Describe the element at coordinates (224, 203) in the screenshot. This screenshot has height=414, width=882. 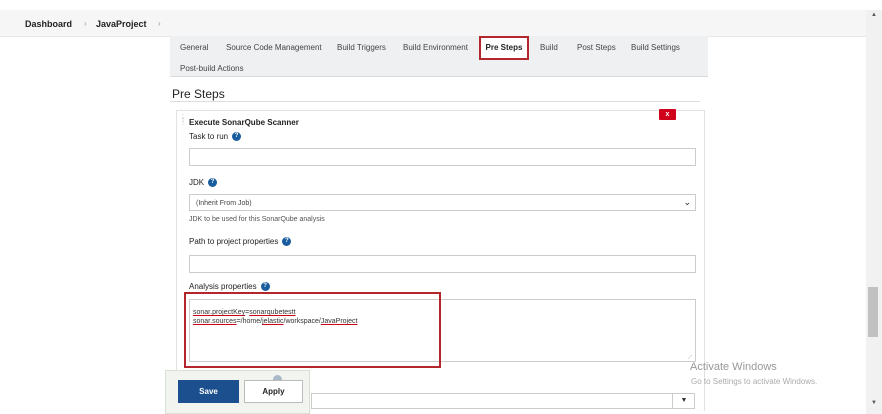
I see `jdk-select-value: (Inherit From Job)` at that location.